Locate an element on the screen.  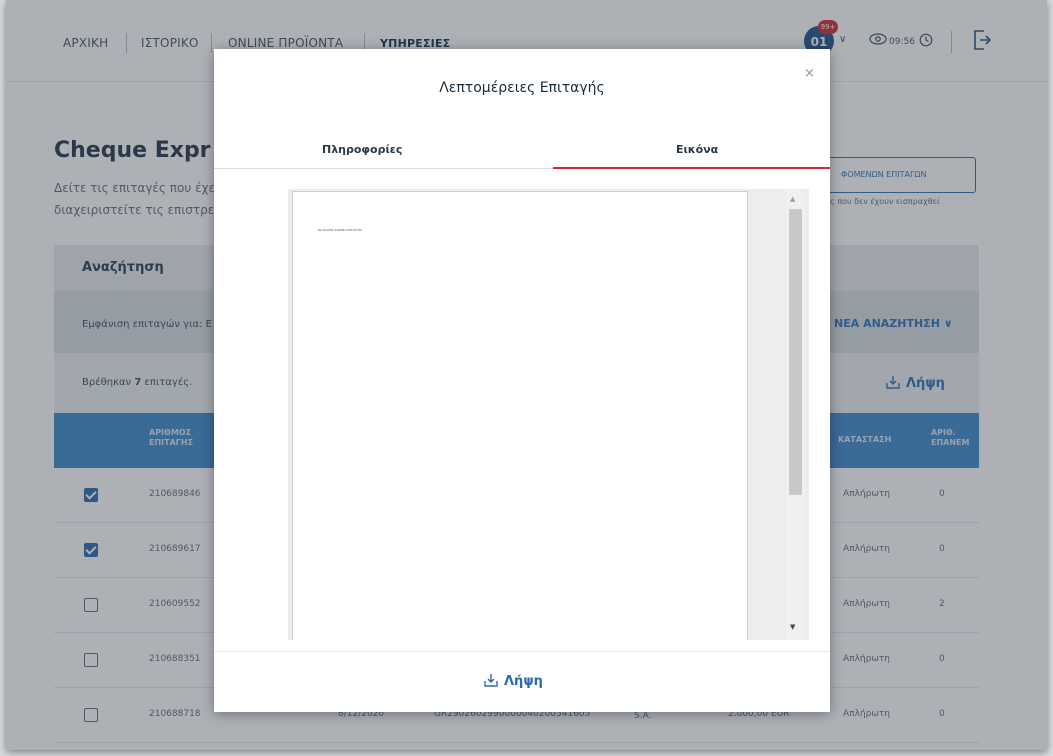
modal-download-button: Λήψη is located at coordinates (513, 681).